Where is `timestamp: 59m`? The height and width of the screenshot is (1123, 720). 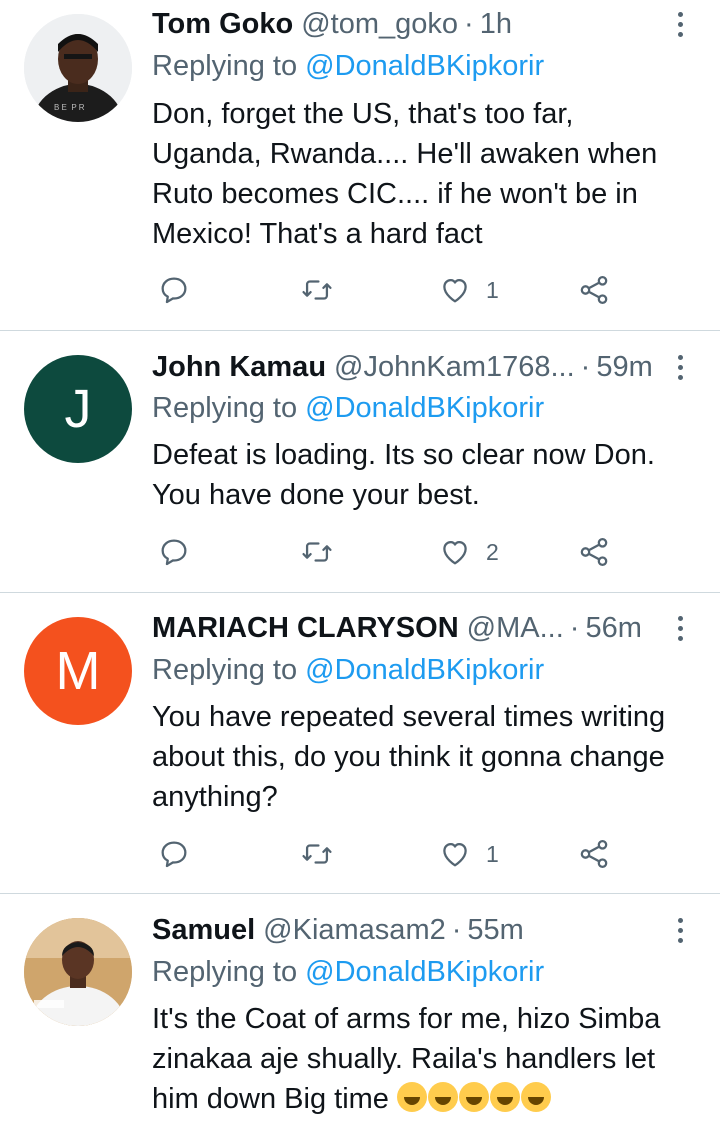
timestamp: 59m is located at coordinates (624, 367).